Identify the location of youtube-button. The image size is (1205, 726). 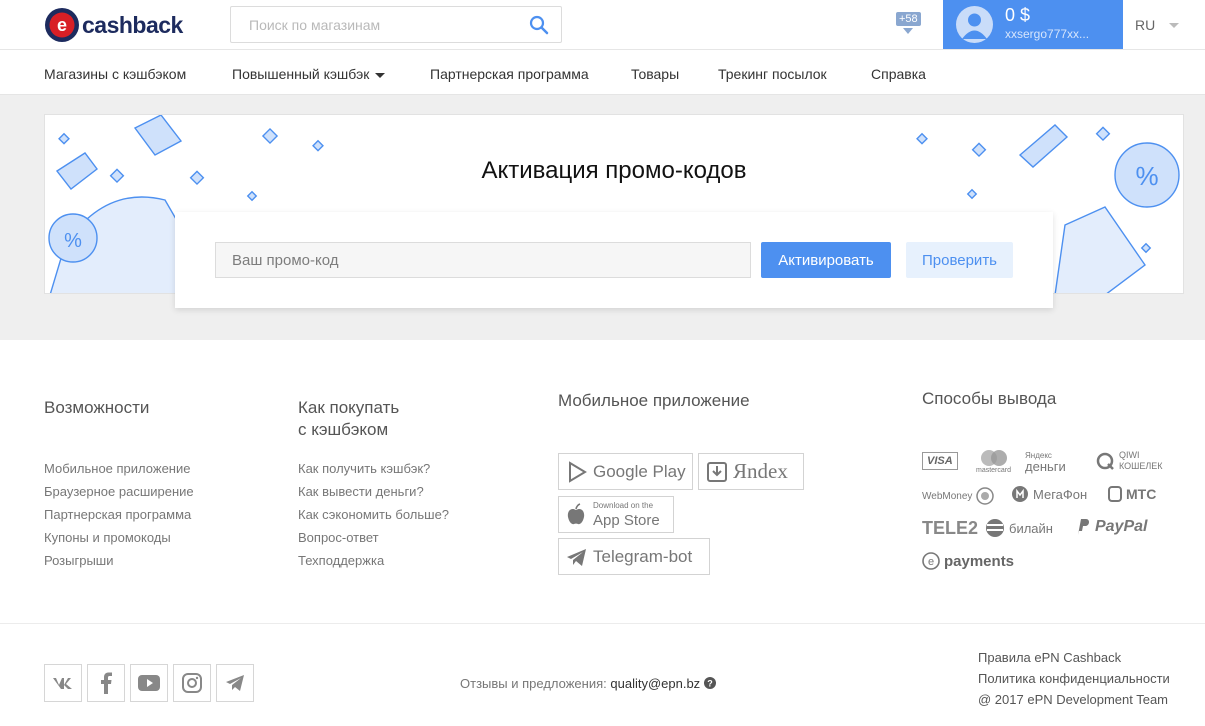
(149, 683).